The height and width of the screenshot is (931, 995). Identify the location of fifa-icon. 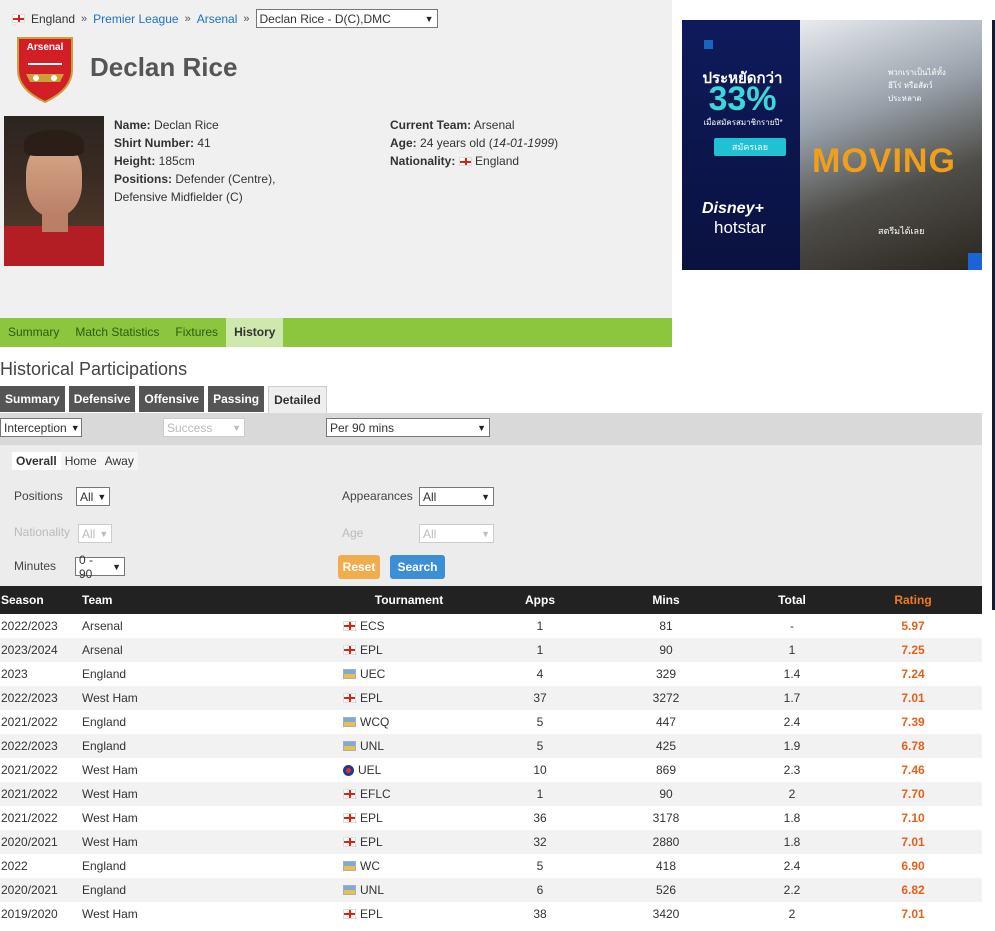
(349, 722).